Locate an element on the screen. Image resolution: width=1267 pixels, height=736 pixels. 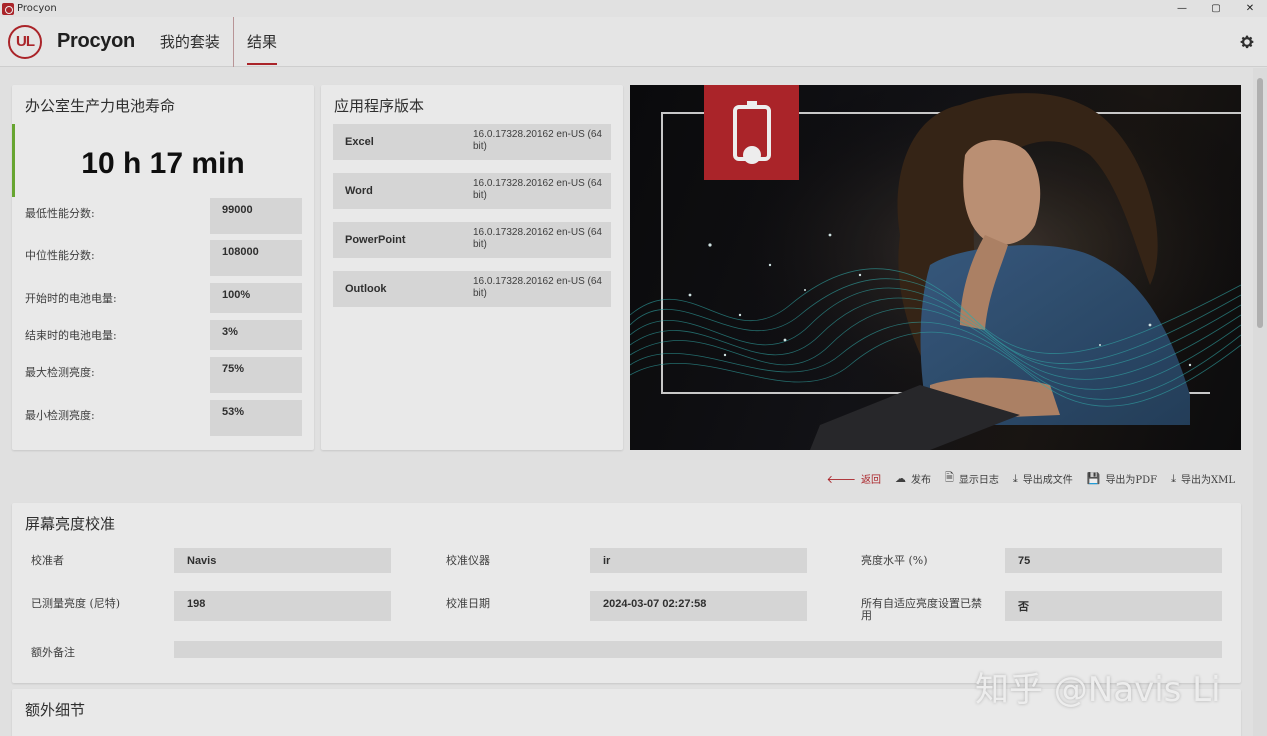
calibrator-label: 校准者 is located at coordinates (47, 560).